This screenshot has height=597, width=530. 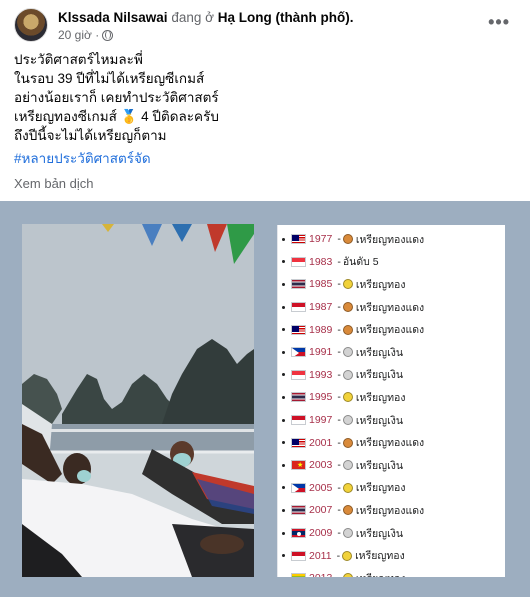 What do you see at coordinates (108, 35) in the screenshot?
I see `globe-icon` at bounding box center [108, 35].